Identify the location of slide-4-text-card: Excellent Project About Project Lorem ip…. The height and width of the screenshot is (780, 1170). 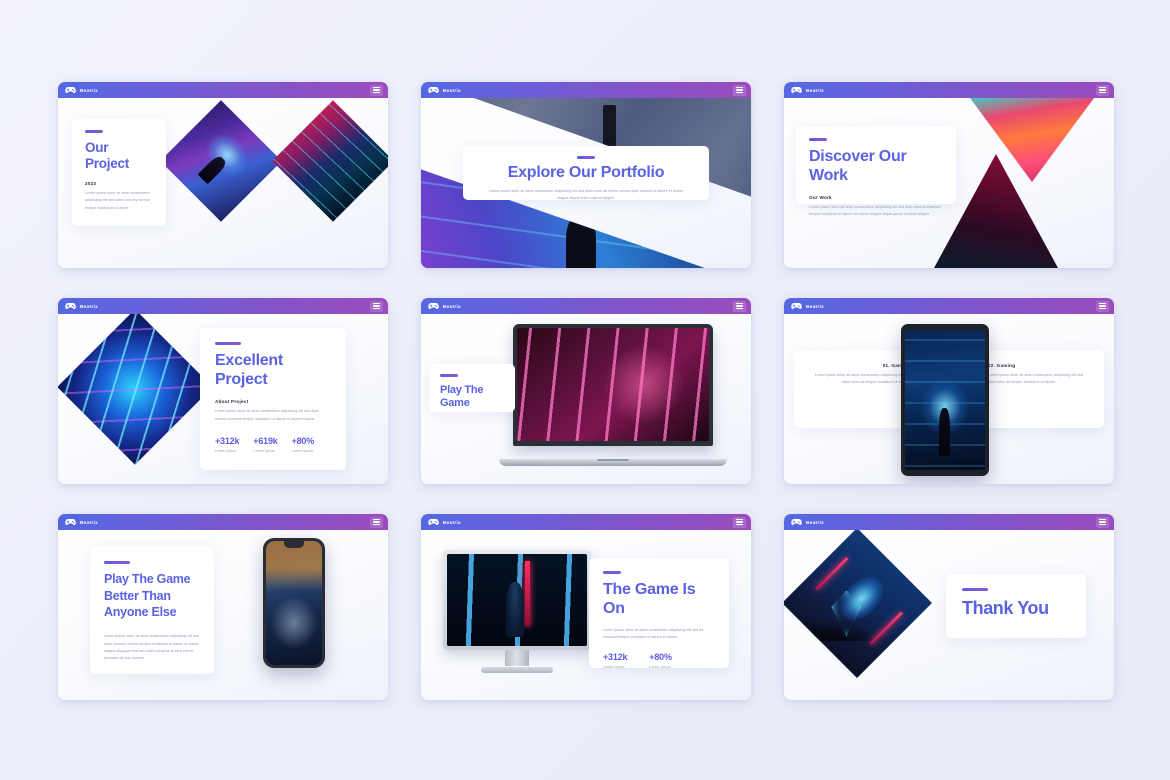
(273, 399).